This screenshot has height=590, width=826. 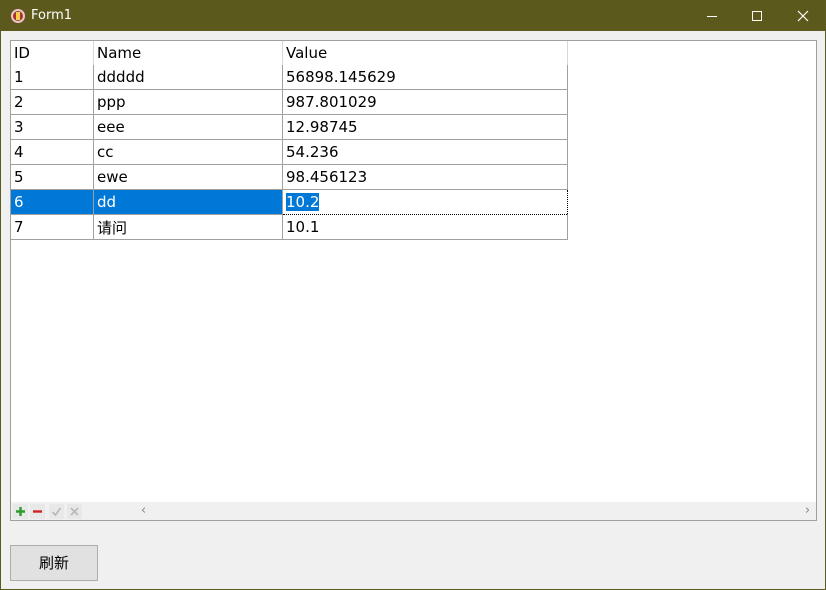 I want to click on cell-value: 98.456123, so click(x=425, y=177).